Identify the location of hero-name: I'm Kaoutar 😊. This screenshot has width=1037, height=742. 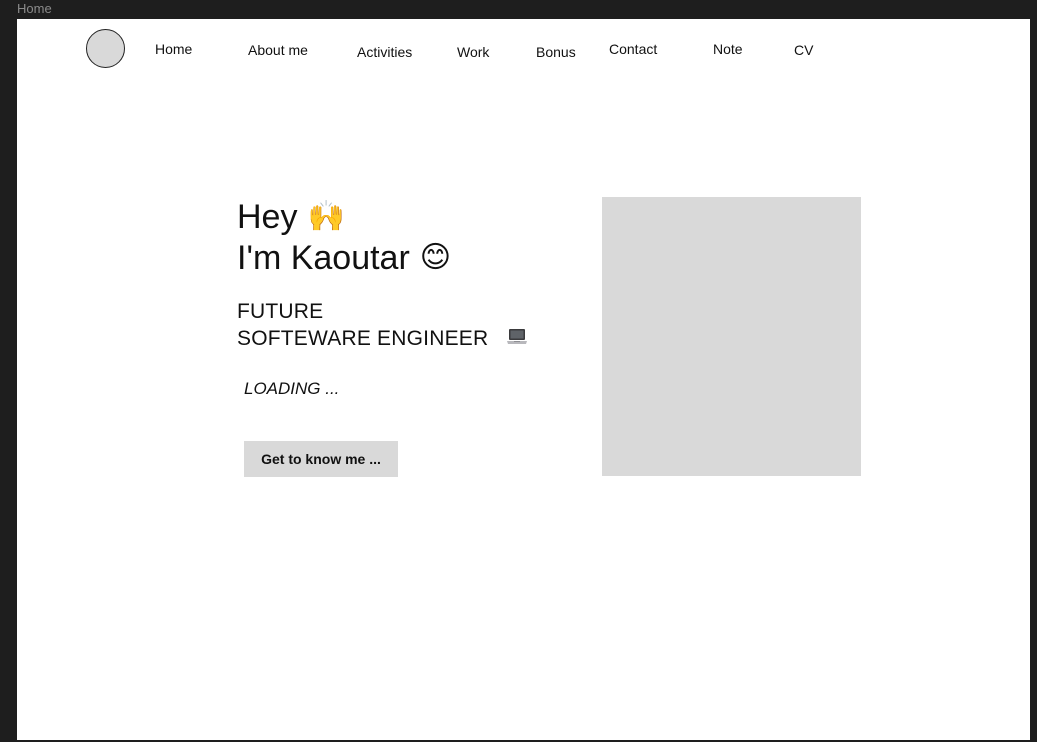
(344, 258).